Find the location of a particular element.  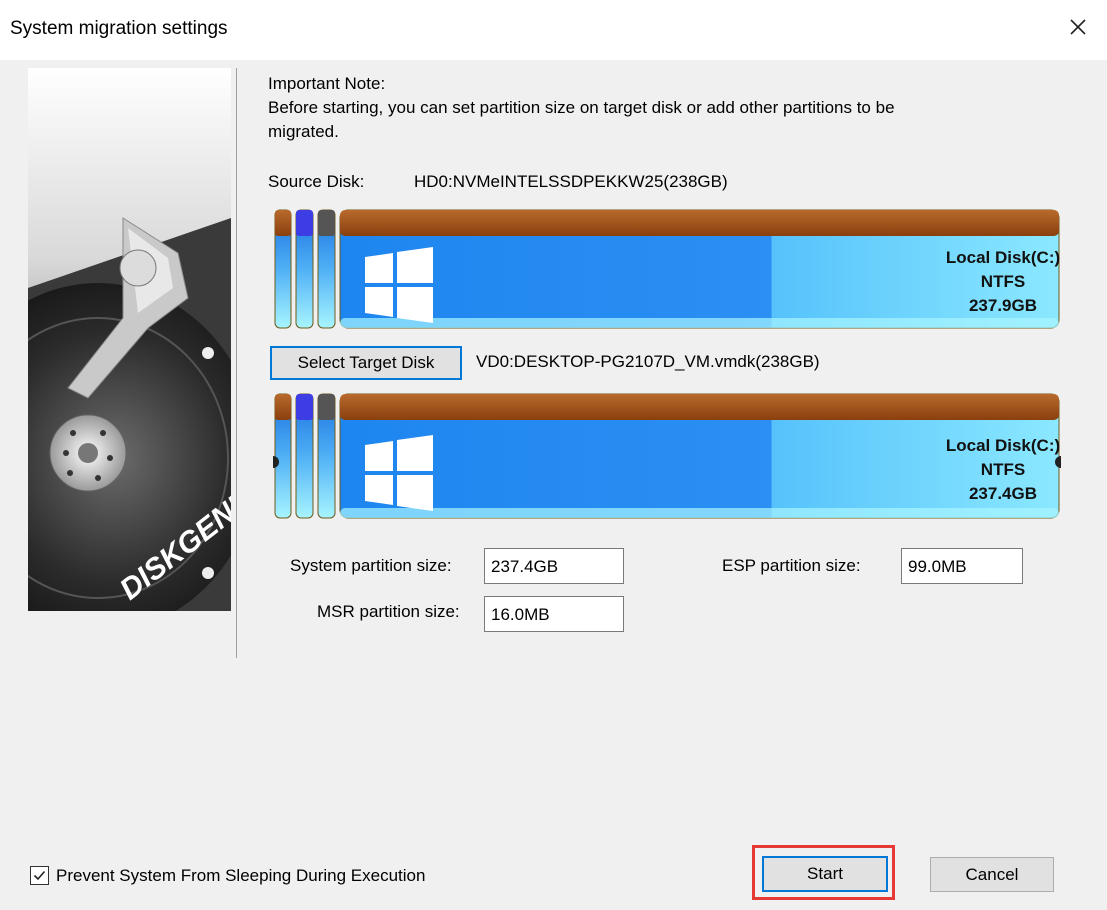

note-heading: Important Note: is located at coordinates (327, 83).